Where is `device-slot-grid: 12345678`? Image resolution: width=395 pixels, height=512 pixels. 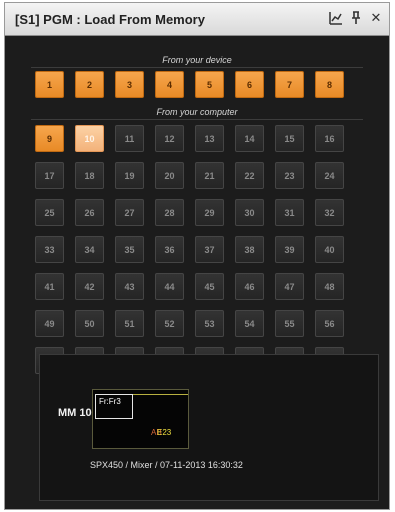 device-slot-grid: 12345678 is located at coordinates (189, 84).